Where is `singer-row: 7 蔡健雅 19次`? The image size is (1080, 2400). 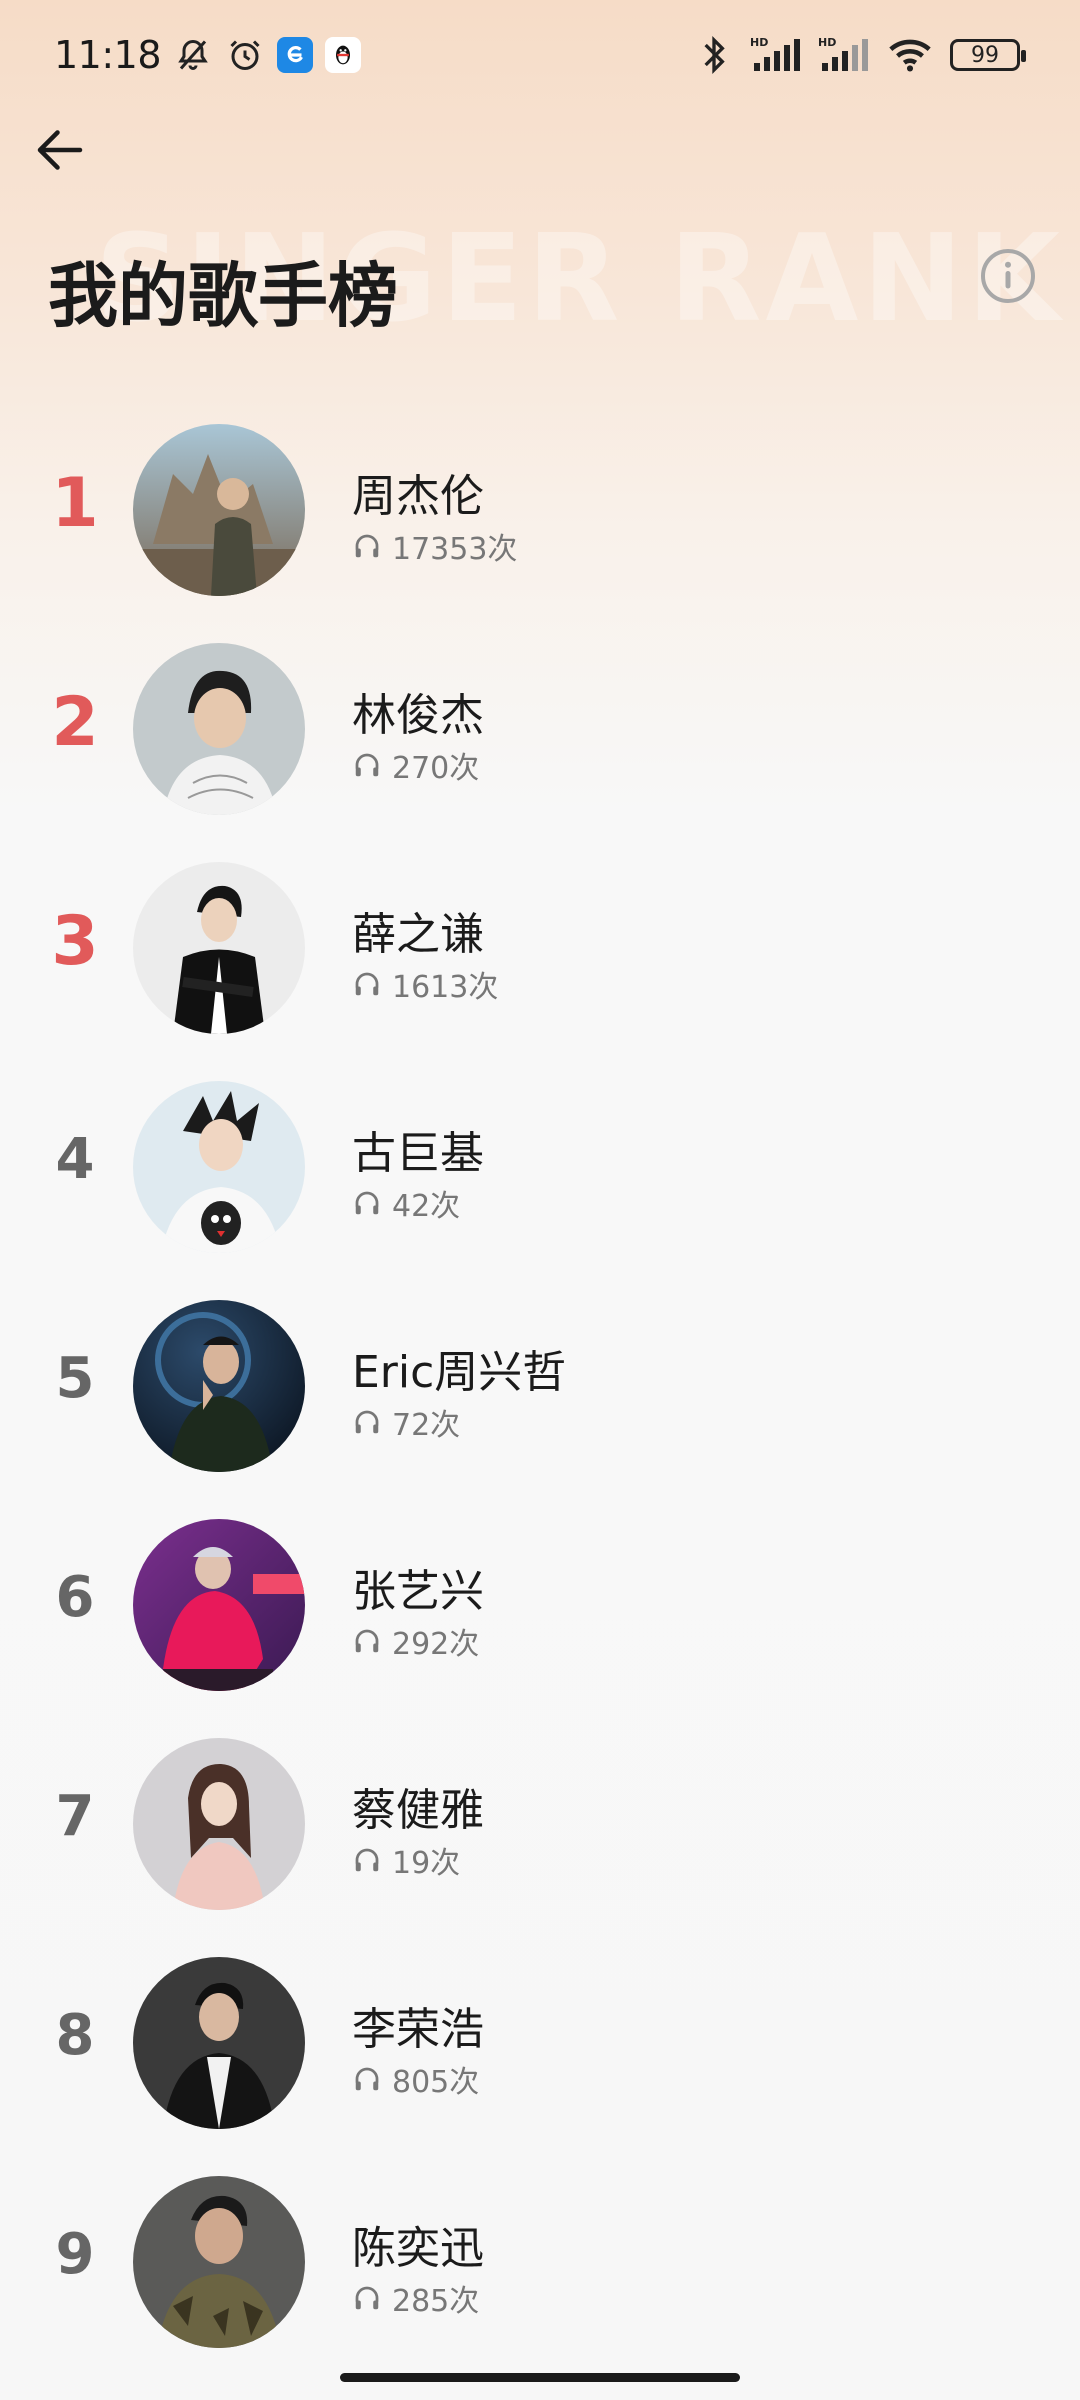
singer-row: 7 蔡健雅 19次 is located at coordinates (540, 1843).